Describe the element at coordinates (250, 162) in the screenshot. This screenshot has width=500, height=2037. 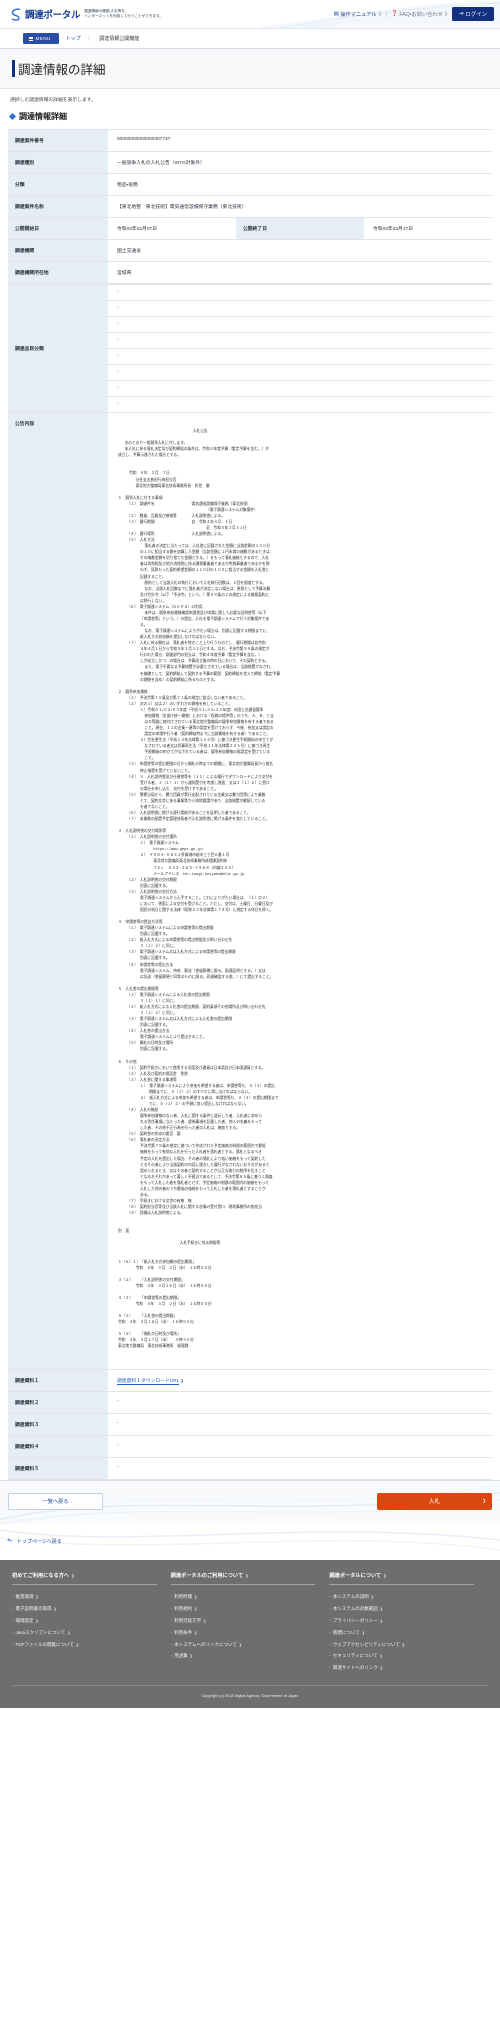
I see `table-row-type: 調達種別 一般競争入札の入札公告（WTO対象外）` at that location.